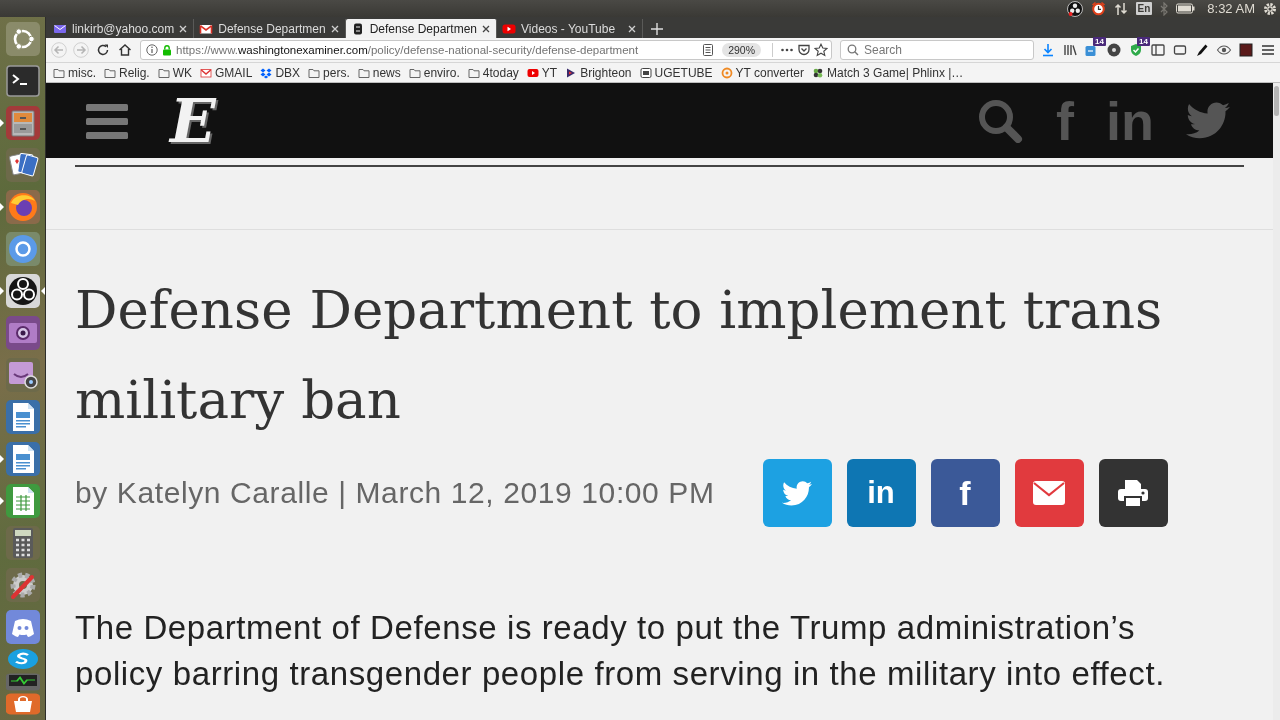 This screenshot has width=1280, height=720. What do you see at coordinates (266, 72) in the screenshot?
I see `diamonds-icon` at bounding box center [266, 72].